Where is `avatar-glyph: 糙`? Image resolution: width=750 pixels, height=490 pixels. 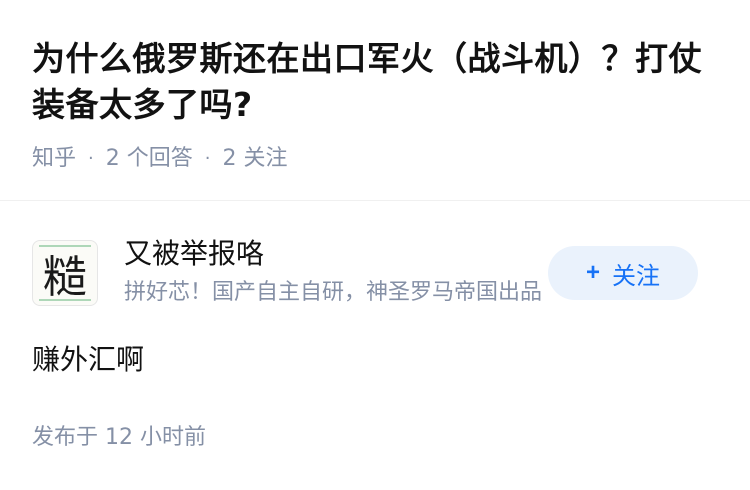
avatar-glyph: 糙 is located at coordinates (65, 277).